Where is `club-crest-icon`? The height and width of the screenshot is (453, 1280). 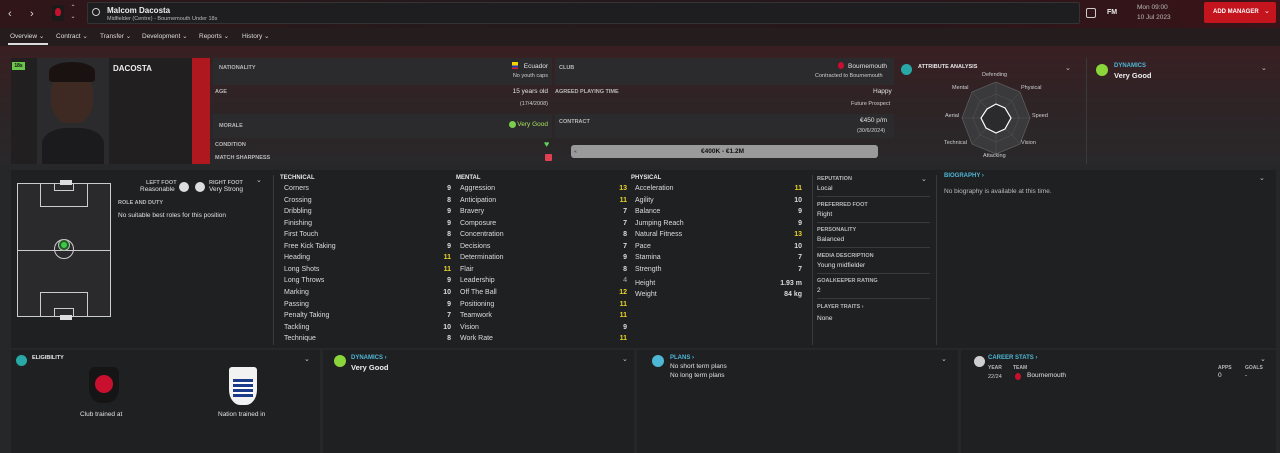
club-crest-icon is located at coordinates (58, 13).